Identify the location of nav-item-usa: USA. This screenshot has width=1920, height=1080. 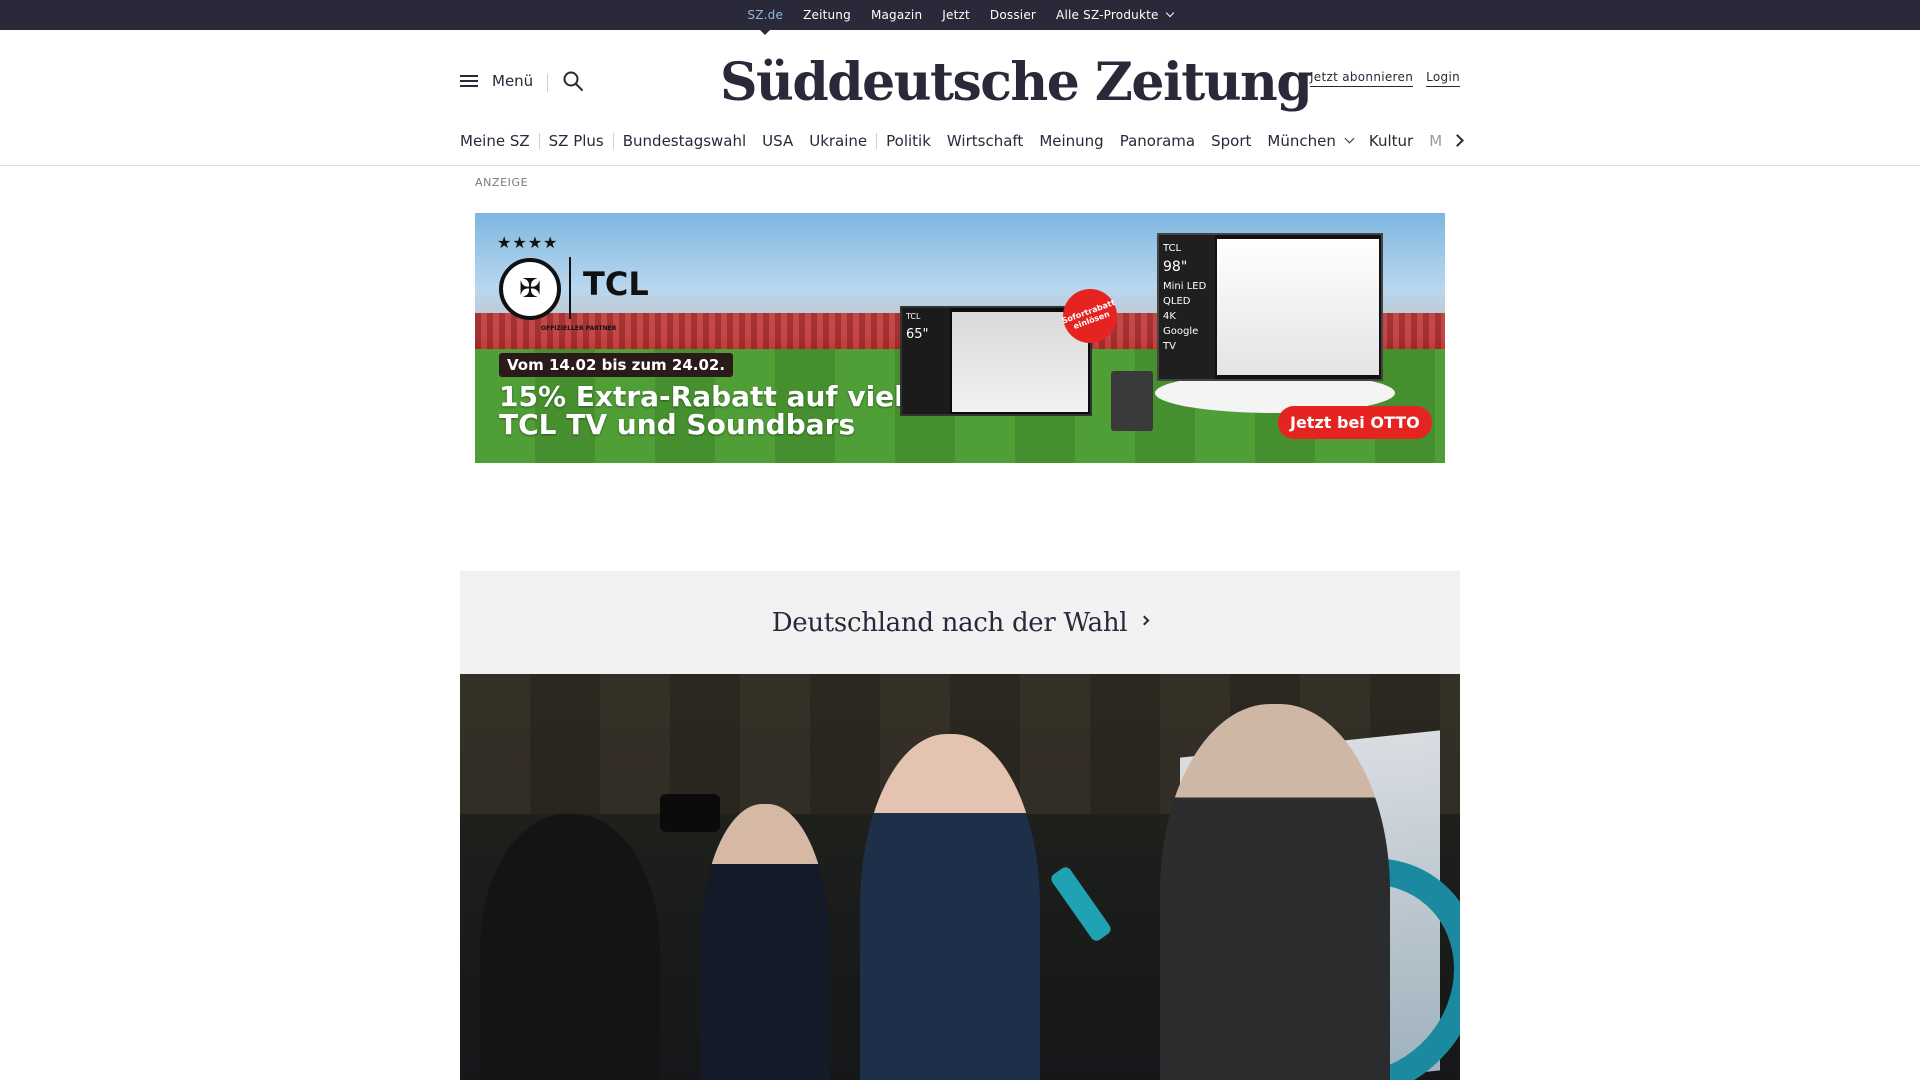
(777, 141).